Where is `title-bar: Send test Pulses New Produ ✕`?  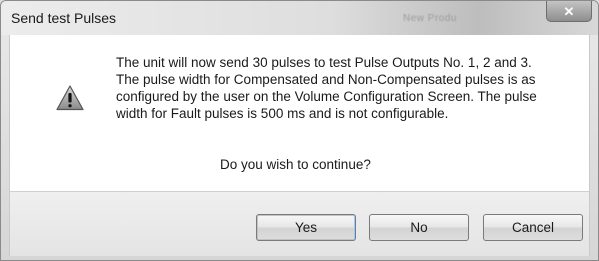
title-bar: Send test Pulses New Produ ✕ is located at coordinates (299, 18).